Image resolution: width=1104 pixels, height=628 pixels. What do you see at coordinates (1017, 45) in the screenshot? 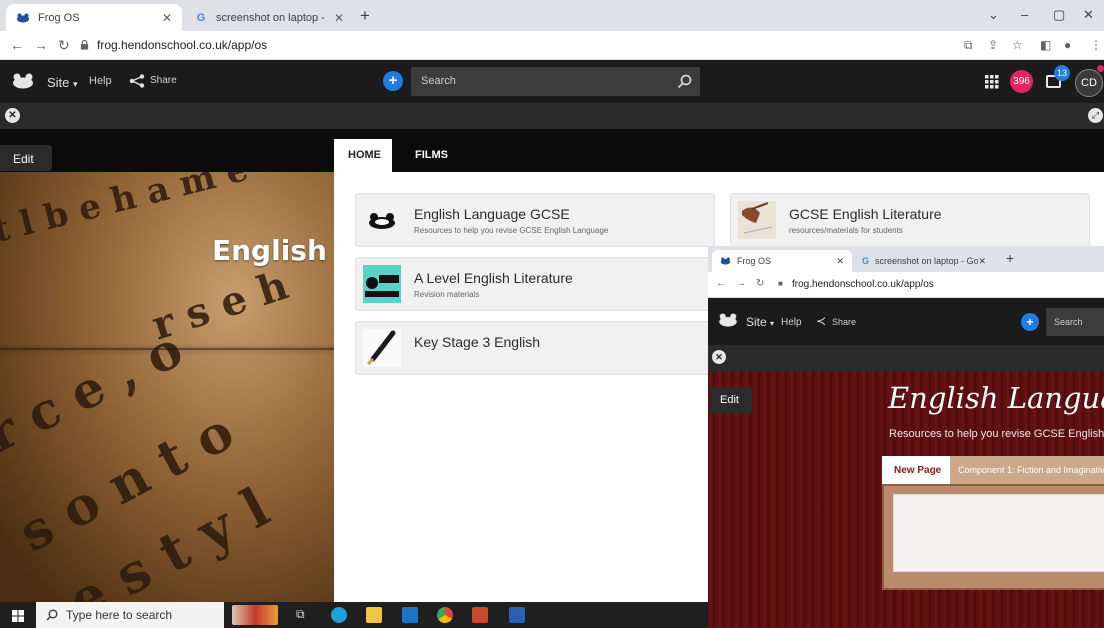
I see `bookmark-star-icon: ☆` at bounding box center [1017, 45].